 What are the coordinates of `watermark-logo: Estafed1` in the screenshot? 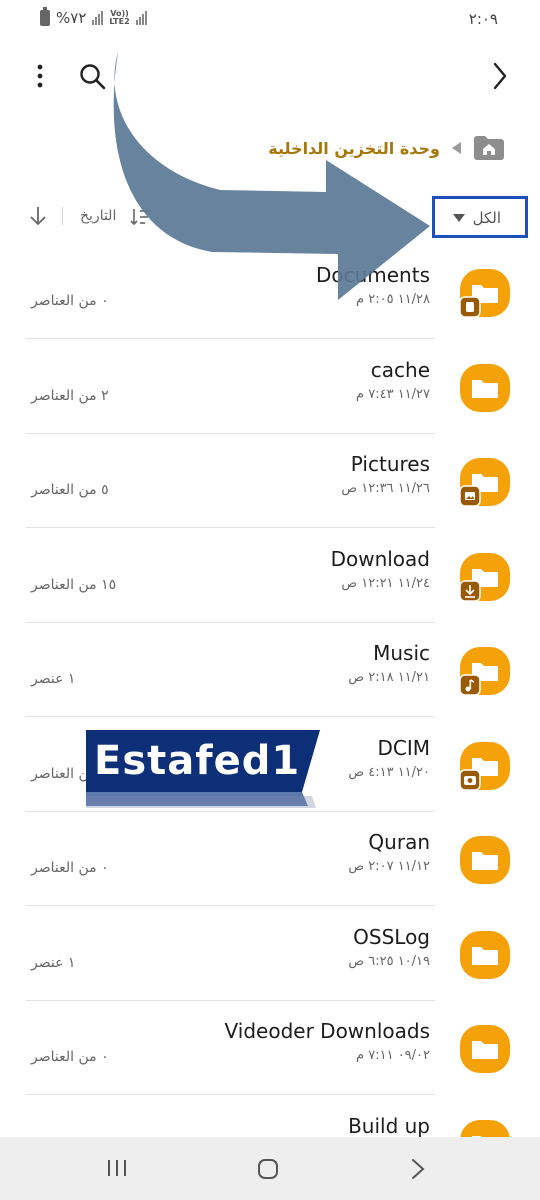 It's located at (203, 769).